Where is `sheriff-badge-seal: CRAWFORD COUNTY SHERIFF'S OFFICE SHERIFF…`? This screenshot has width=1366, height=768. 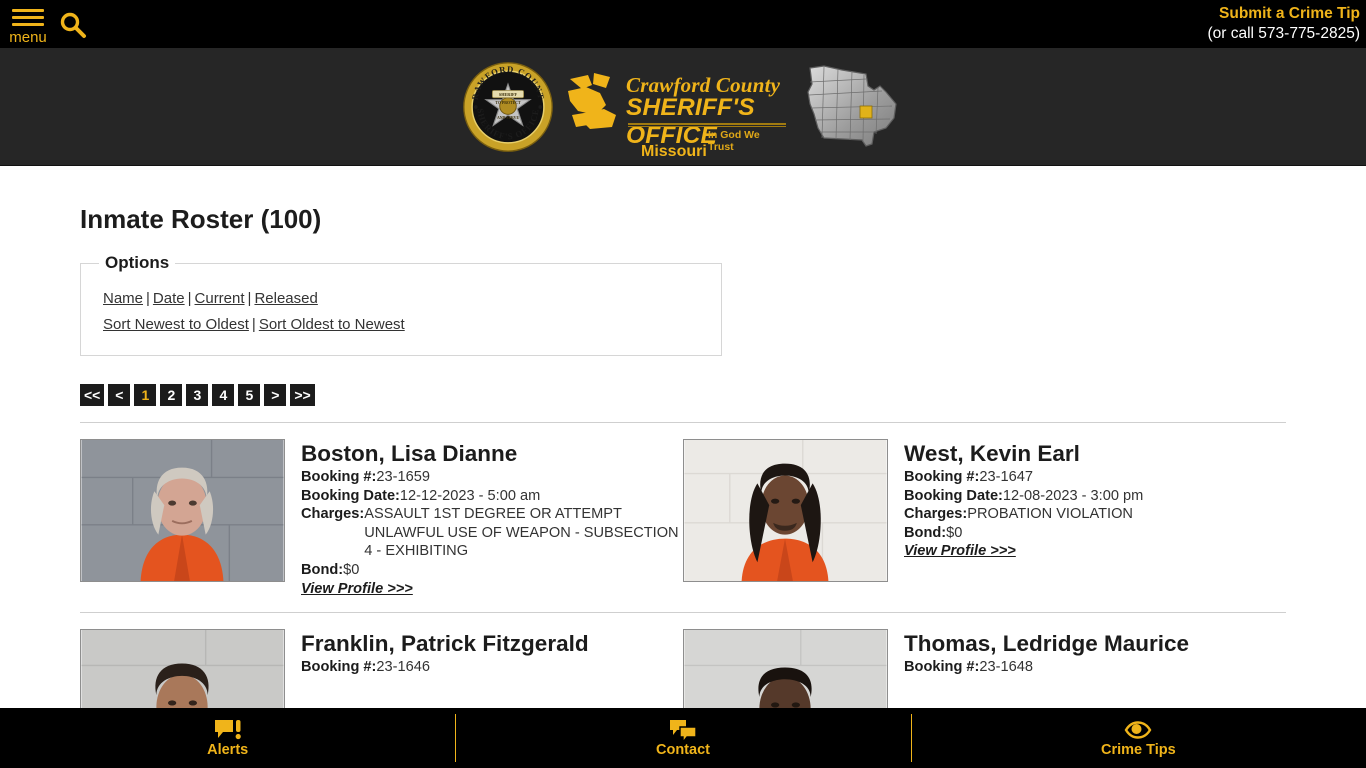
sheriff-badge-seal: CRAWFORD COUNTY SHERIFF'S OFFICE SHERIFF… is located at coordinates (507, 106).